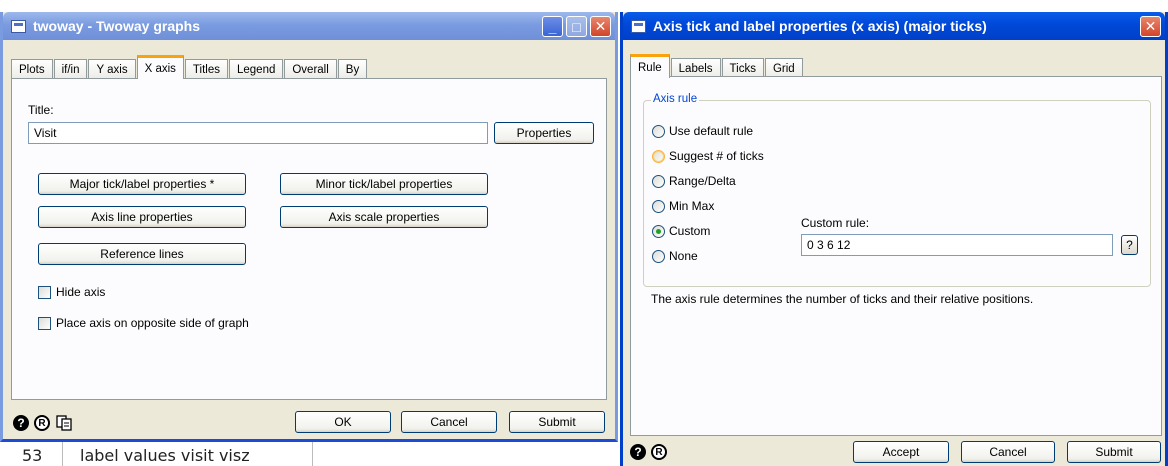  What do you see at coordinates (160, 67) in the screenshot?
I see `tab-x-axis: X axis` at bounding box center [160, 67].